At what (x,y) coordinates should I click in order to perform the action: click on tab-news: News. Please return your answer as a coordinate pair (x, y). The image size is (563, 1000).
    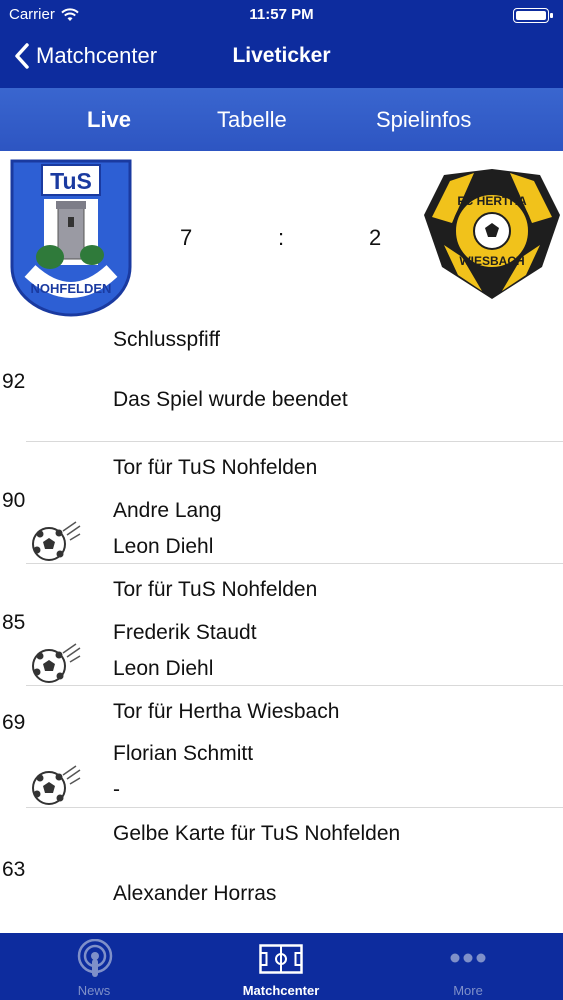
    Looking at the image, I should click on (94, 966).